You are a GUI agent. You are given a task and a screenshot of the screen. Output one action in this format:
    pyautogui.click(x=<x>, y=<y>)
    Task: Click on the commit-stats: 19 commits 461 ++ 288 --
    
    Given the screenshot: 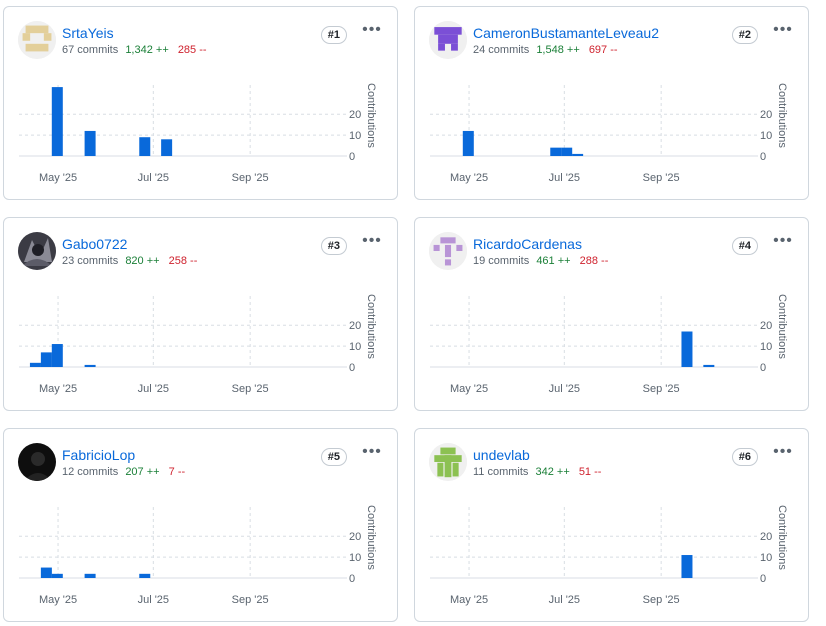 What is the action you would take?
    pyautogui.click(x=540, y=261)
    